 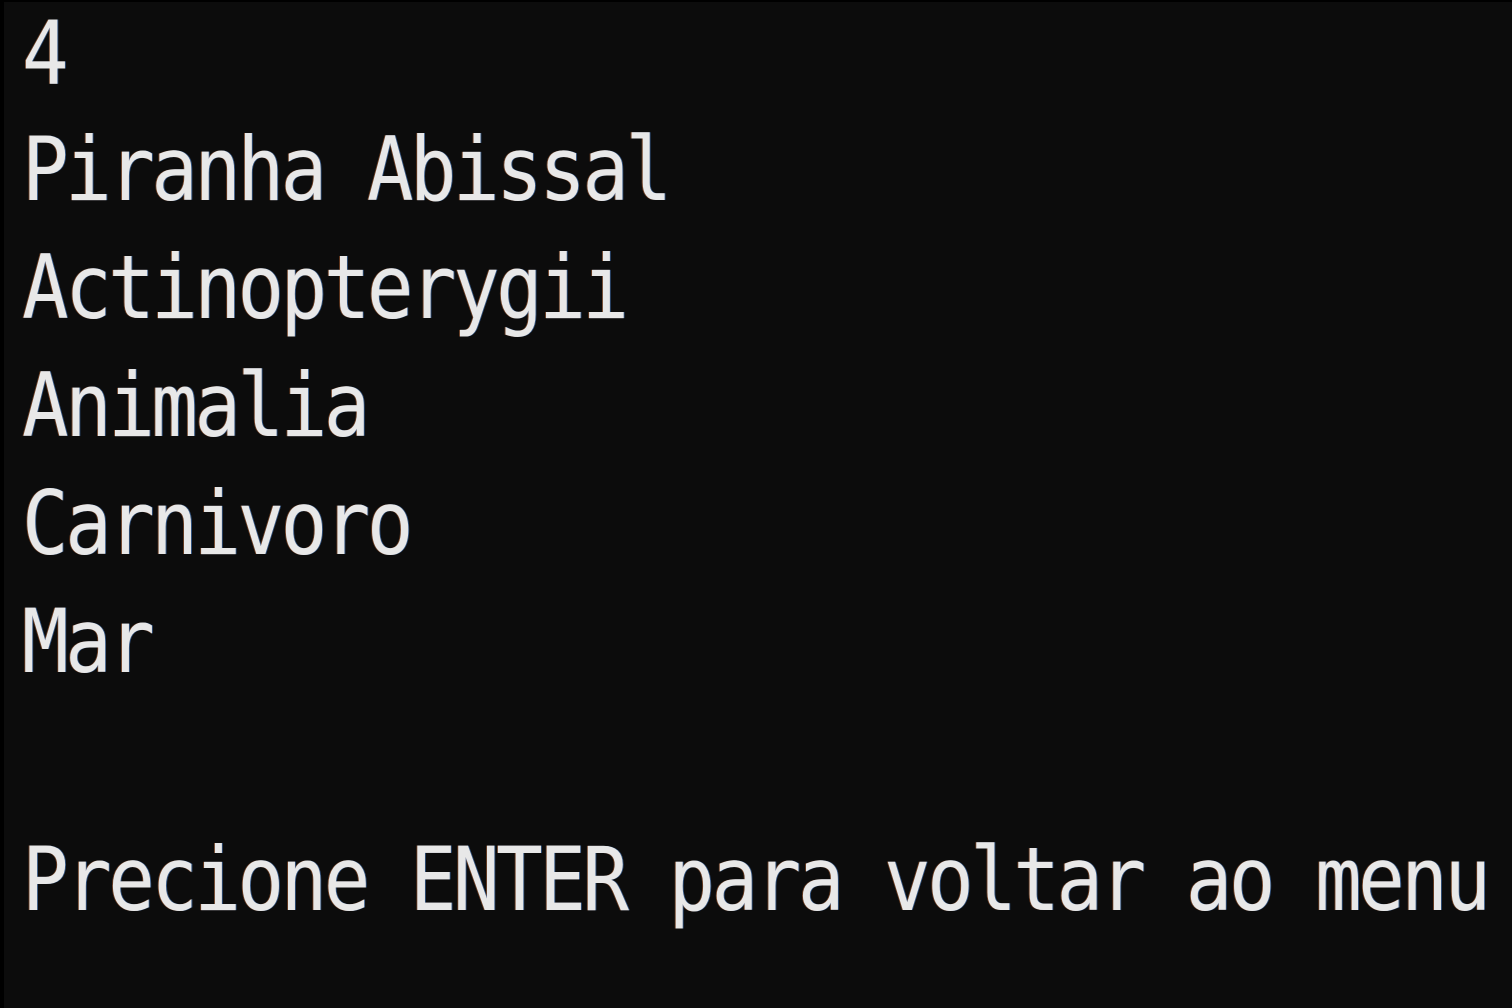 What do you see at coordinates (347, 169) in the screenshot?
I see `output-line-name: Piranha Abissal` at bounding box center [347, 169].